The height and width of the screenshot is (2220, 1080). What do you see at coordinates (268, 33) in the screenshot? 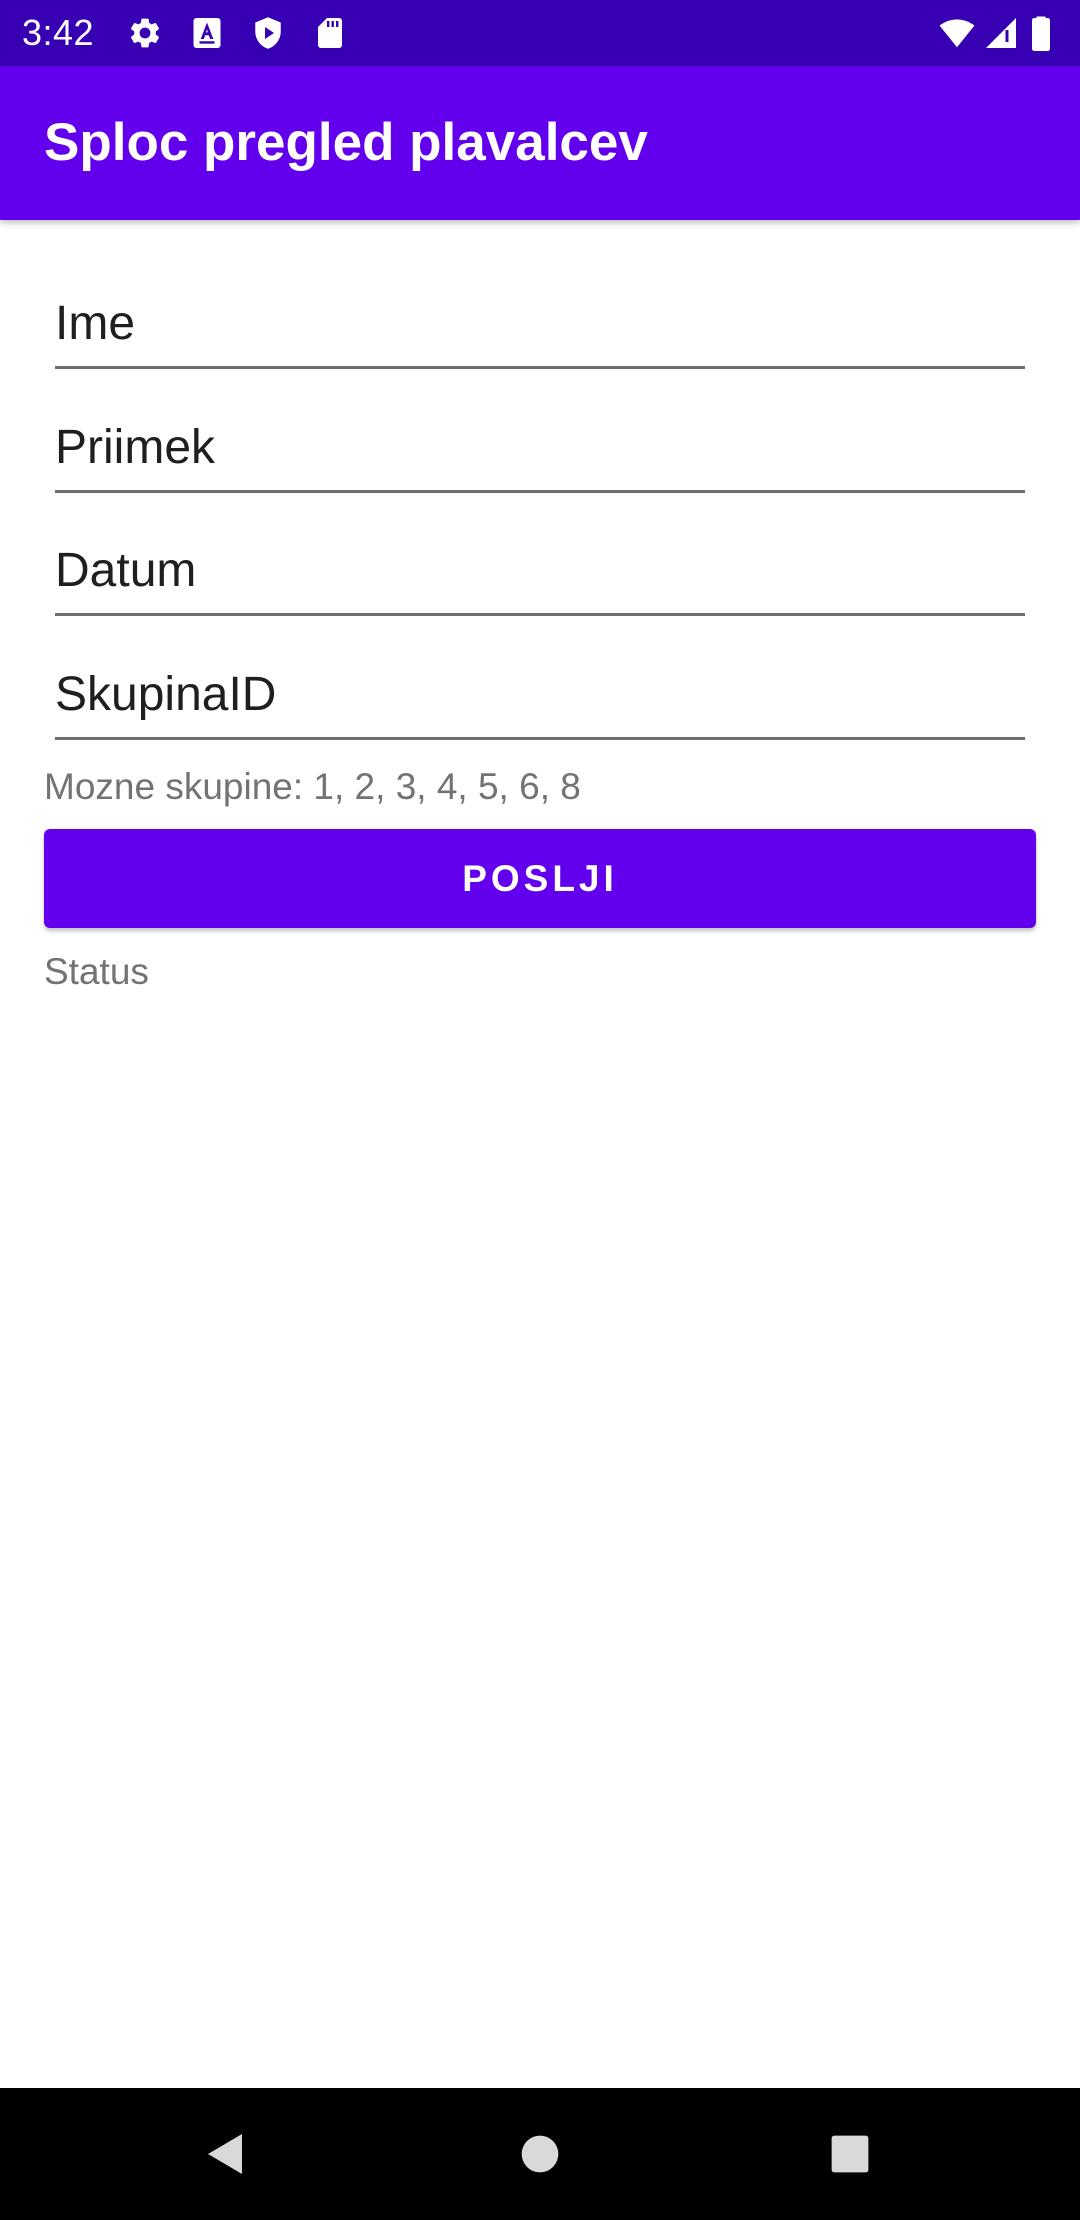
I see `shield-play-icon` at bounding box center [268, 33].